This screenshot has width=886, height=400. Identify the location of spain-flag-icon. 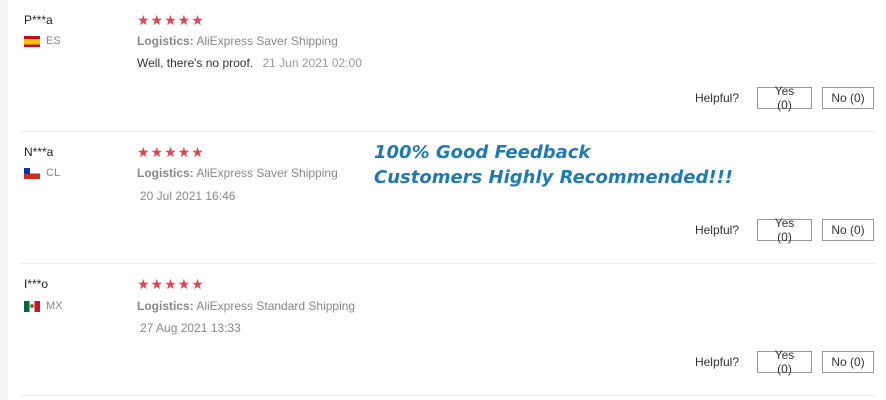
(32, 41).